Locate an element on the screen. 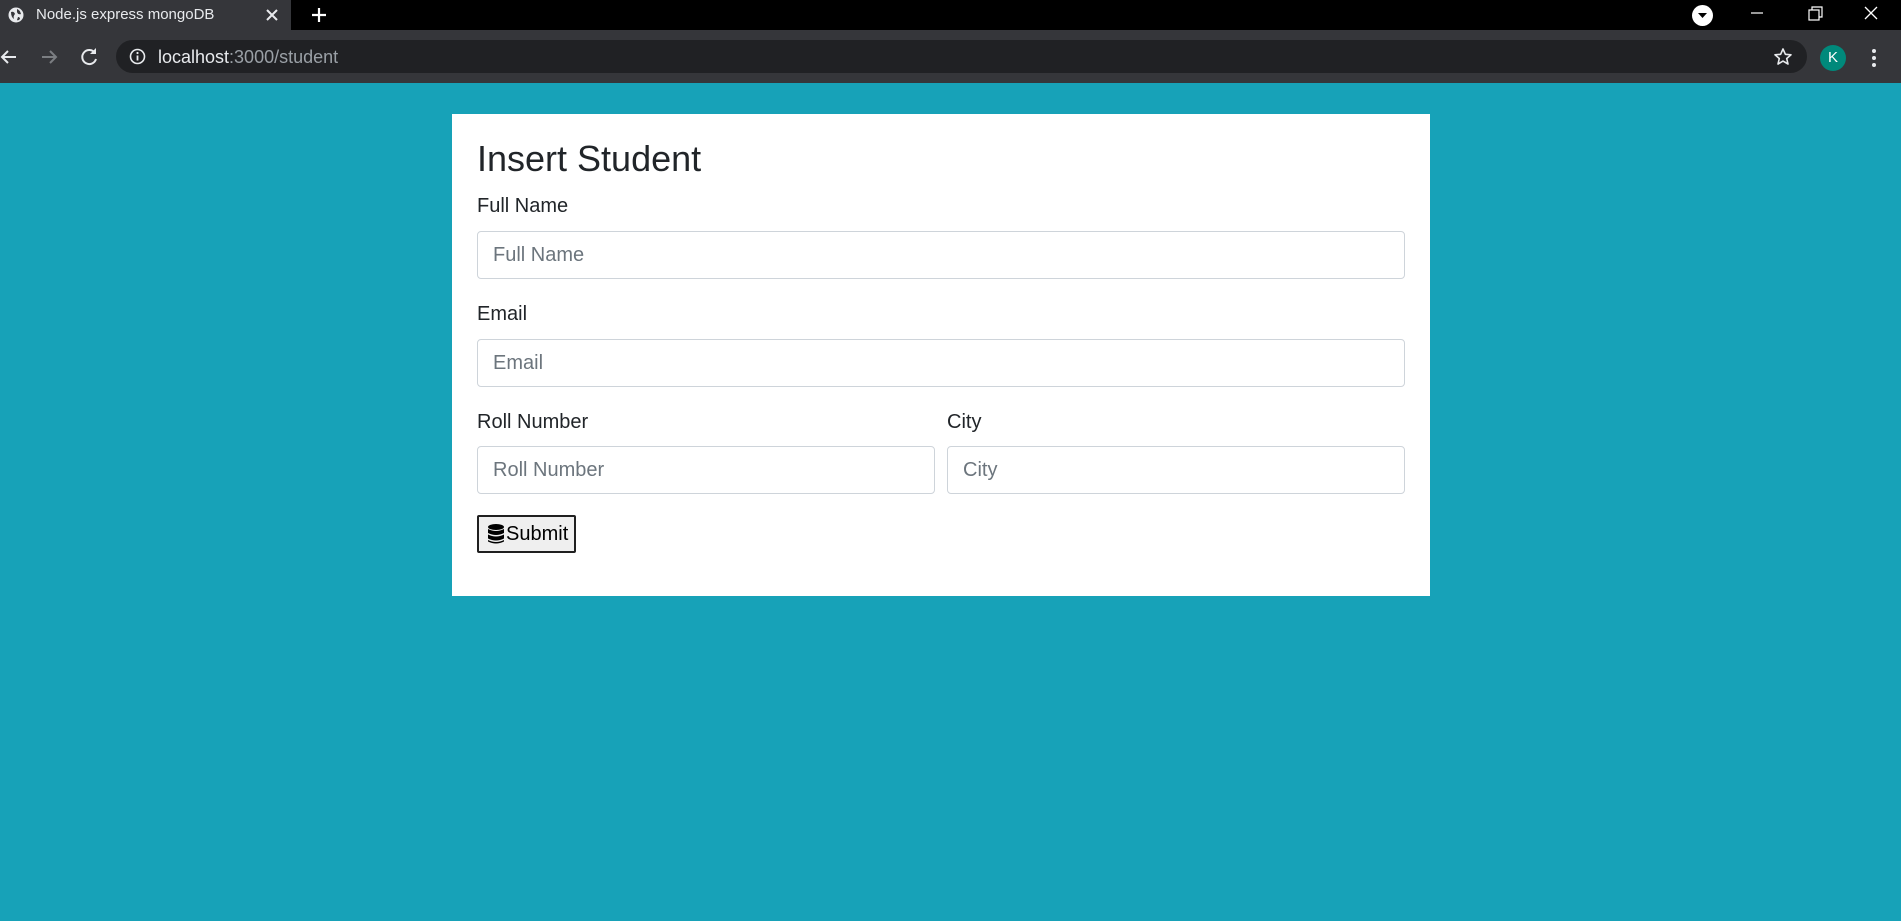  info-icon is located at coordinates (137, 56).